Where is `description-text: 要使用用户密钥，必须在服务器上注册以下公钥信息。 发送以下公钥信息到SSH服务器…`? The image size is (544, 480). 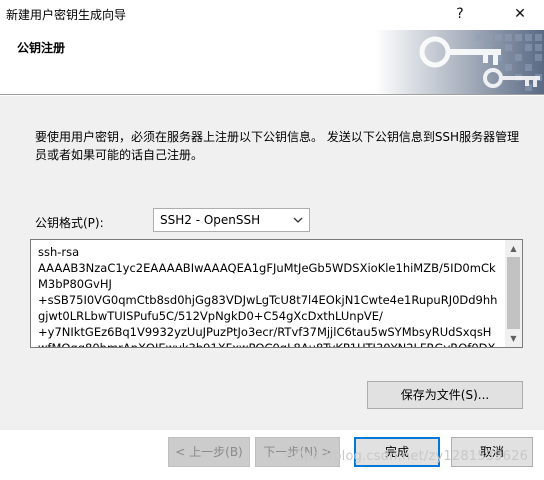
description-text: 要使用用户密钥，必须在服务器上注册以下公钥信息。 发送以下公钥信息到SSH服务器… is located at coordinates (277, 146).